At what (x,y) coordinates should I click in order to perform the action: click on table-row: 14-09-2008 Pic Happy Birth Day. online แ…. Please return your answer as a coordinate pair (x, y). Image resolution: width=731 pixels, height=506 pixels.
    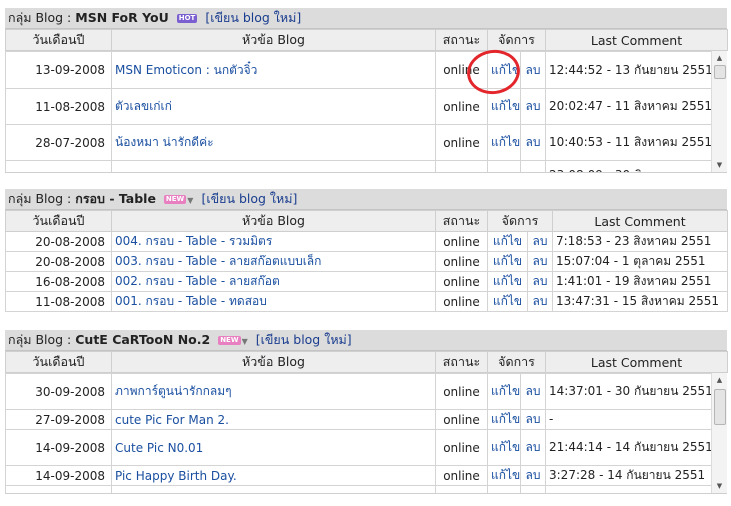
    Looking at the image, I should click on (366, 475).